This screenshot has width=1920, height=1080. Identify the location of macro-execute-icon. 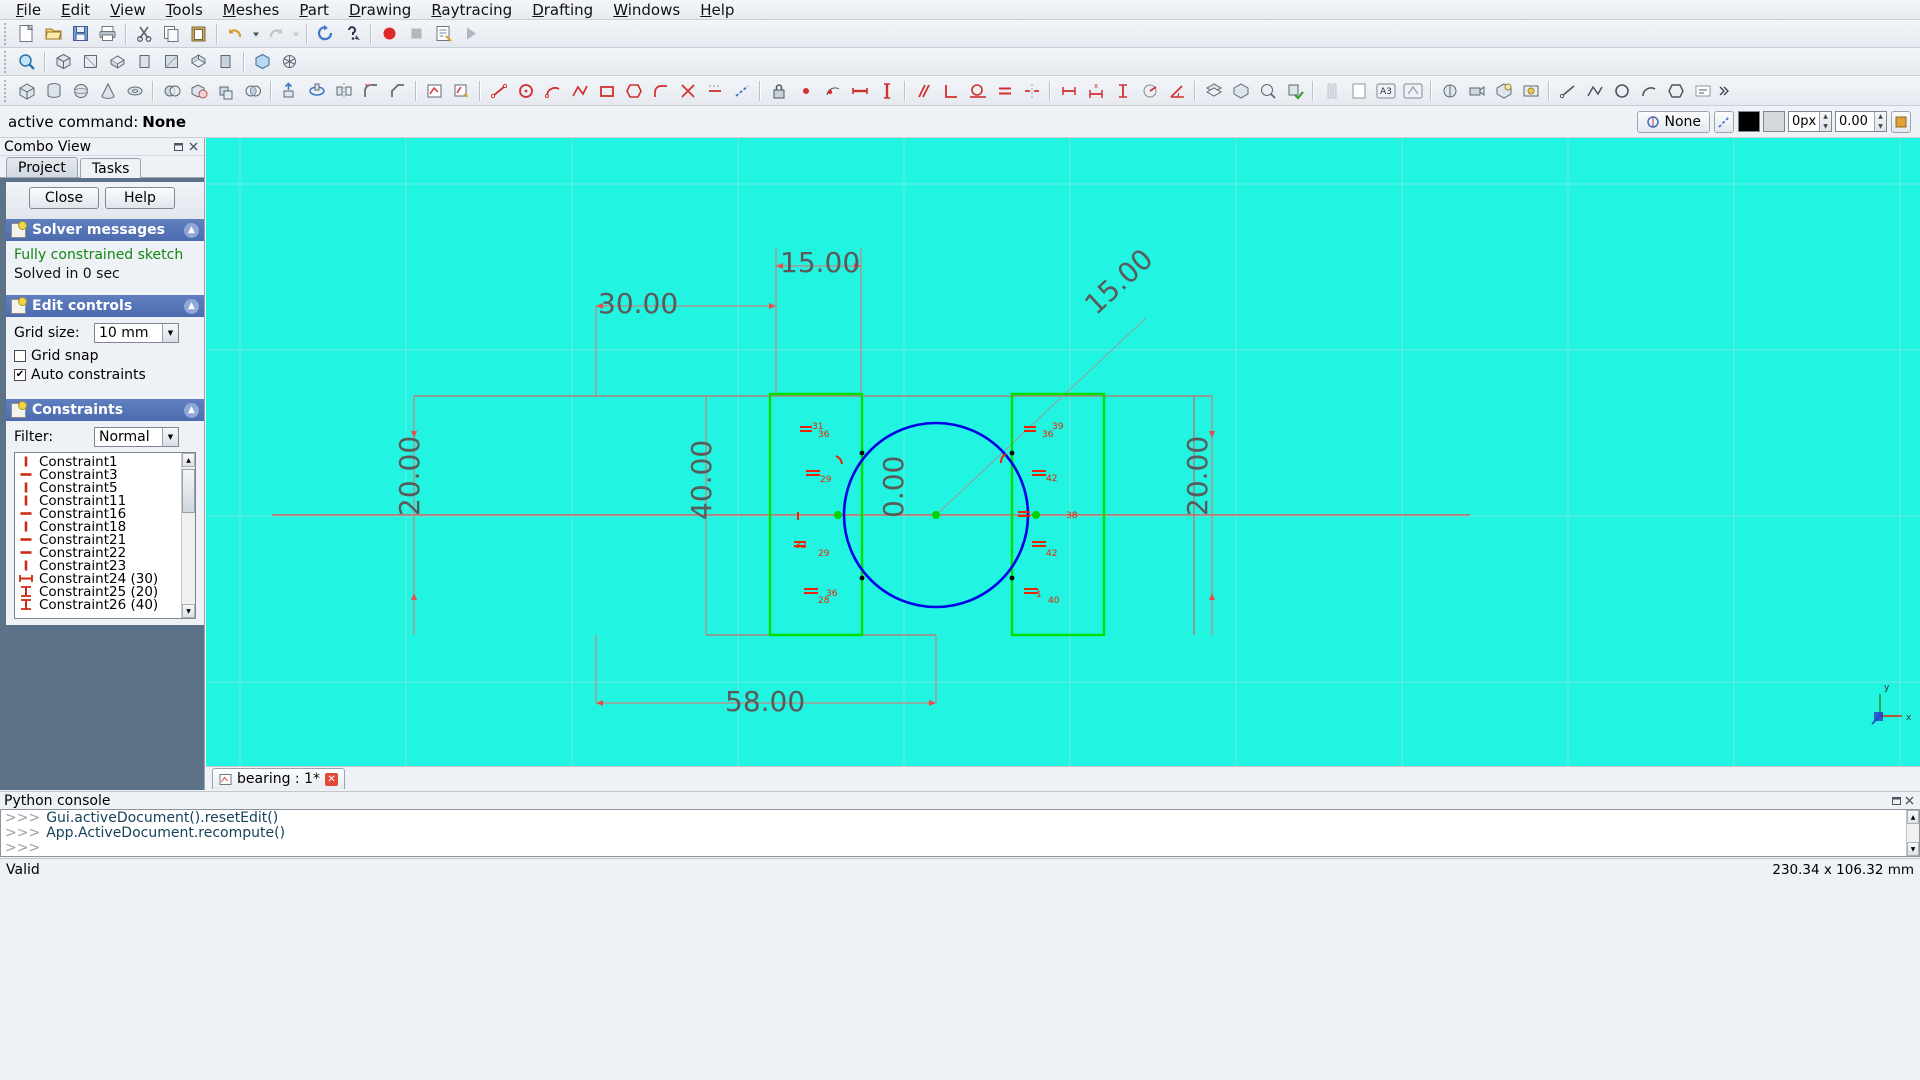
(470, 34).